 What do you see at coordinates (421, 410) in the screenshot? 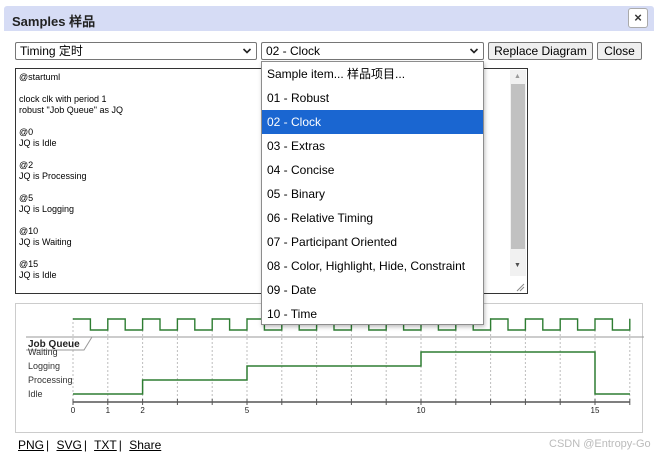
I see `tick-label: 10` at bounding box center [421, 410].